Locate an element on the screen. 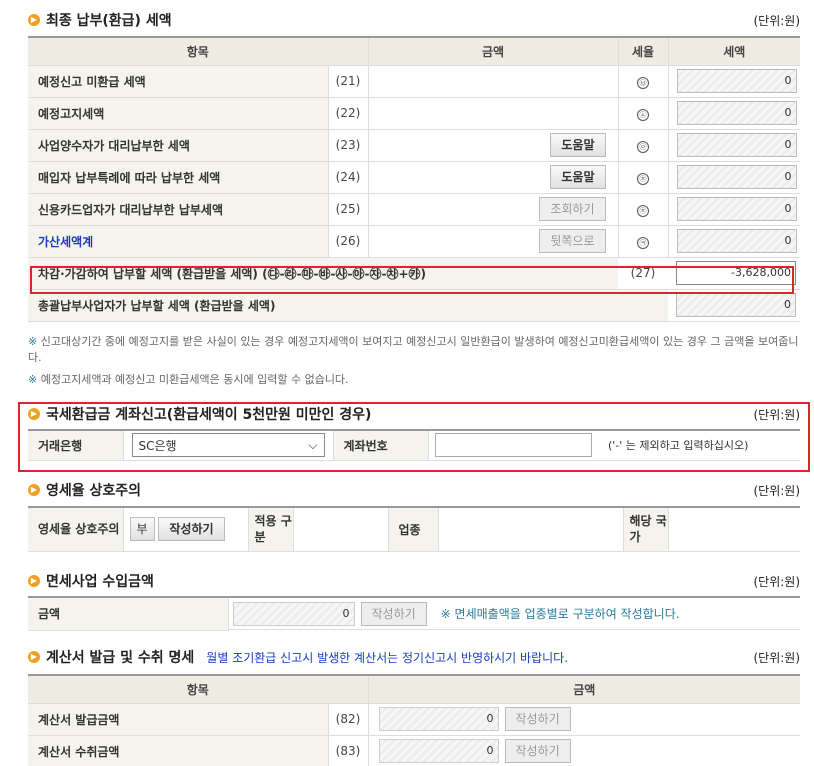 The height and width of the screenshot is (766, 814). table-row: 매입자 납부특례에 따라 납부한 세액 (24) 도움말 ㉨ 0 is located at coordinates (414, 177).